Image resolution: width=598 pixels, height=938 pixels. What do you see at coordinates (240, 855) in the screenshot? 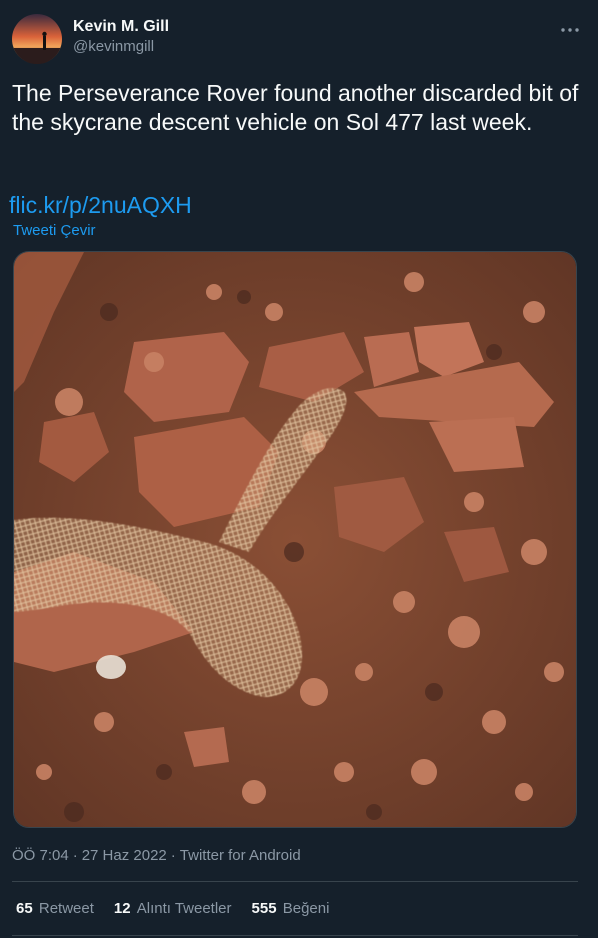
I see `tweet-source: Twitter for Android` at bounding box center [240, 855].